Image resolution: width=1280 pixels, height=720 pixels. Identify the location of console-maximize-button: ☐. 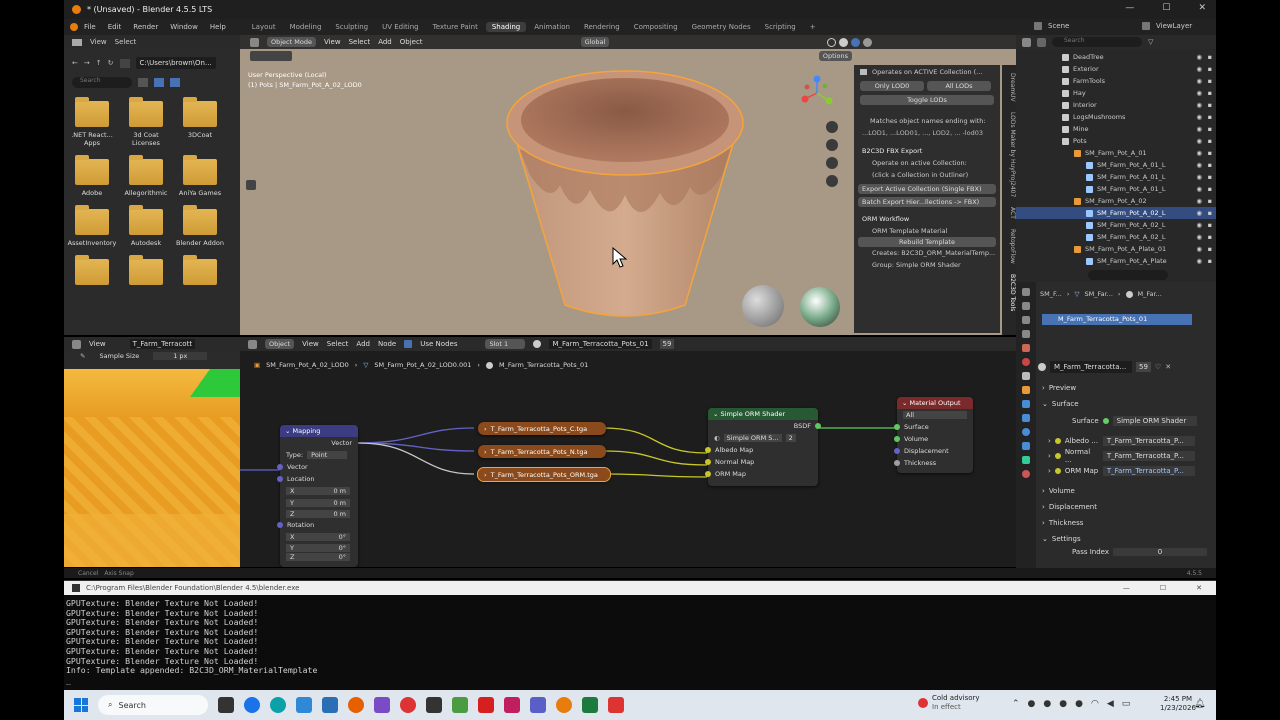
(1163, 588).